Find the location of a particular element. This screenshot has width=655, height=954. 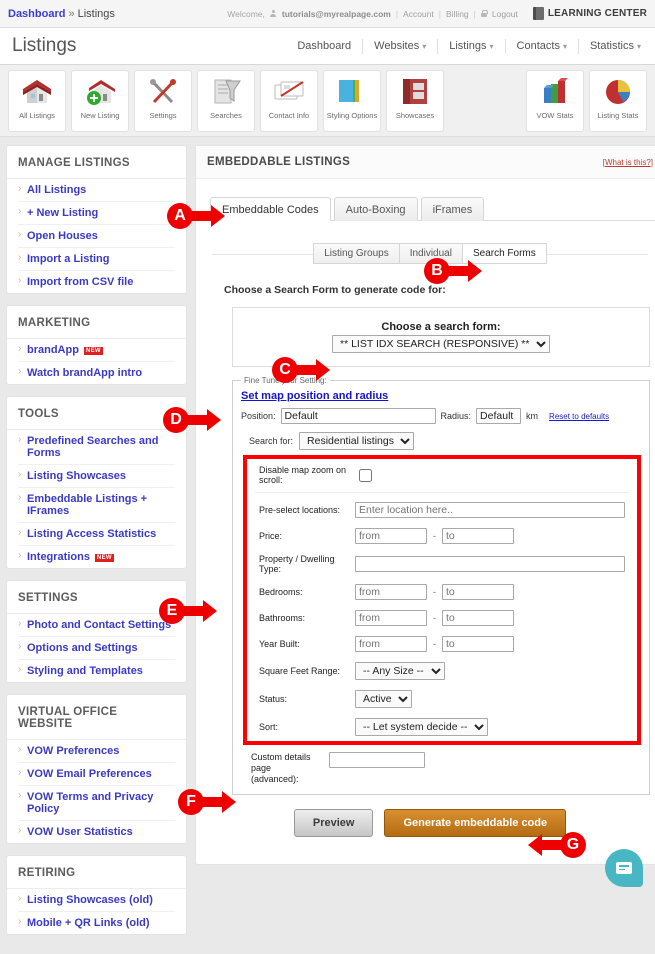

list-item: Mobile + QR Links (old) is located at coordinates (96, 923).